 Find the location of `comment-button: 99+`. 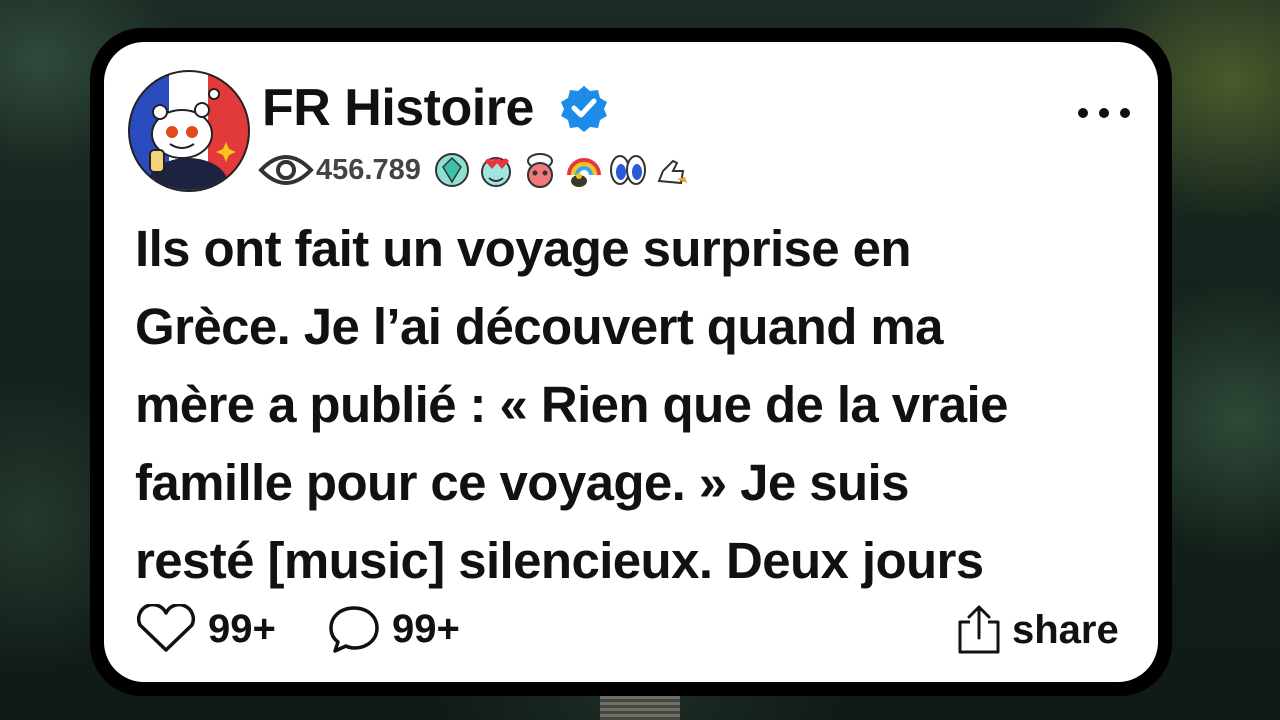

comment-button: 99+ is located at coordinates (393, 629).